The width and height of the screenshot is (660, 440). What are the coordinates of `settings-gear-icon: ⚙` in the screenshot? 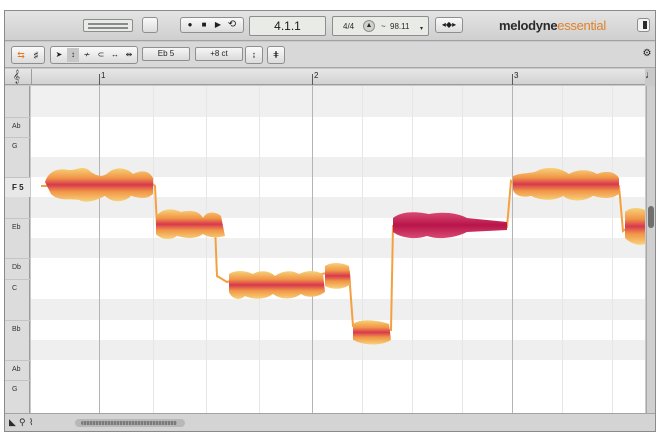 It's located at (647, 54).